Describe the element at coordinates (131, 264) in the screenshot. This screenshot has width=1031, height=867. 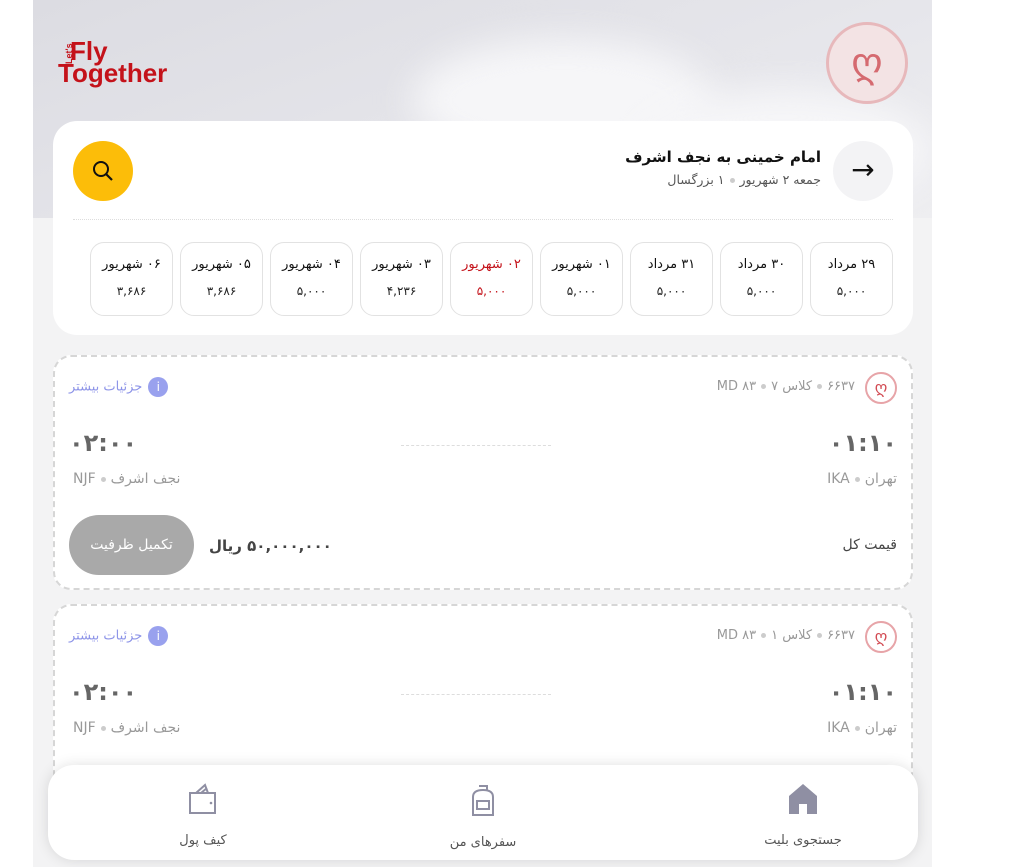
I see `date-label: ۰۶ شهریور` at that location.